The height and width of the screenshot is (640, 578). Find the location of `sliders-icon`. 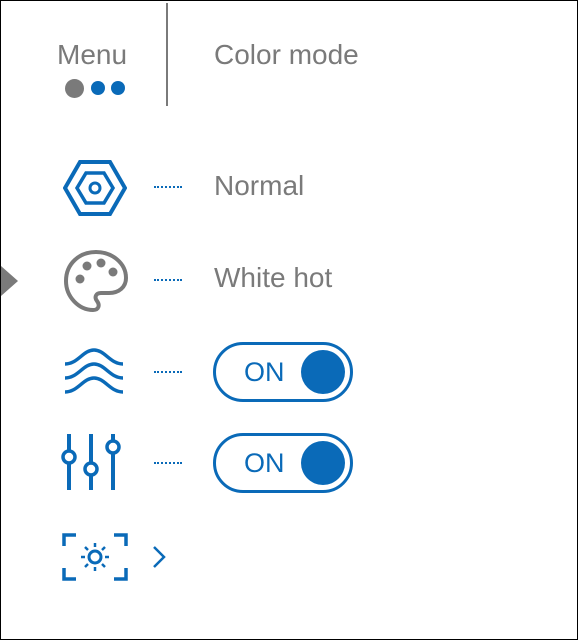

sliders-icon is located at coordinates (91, 462).